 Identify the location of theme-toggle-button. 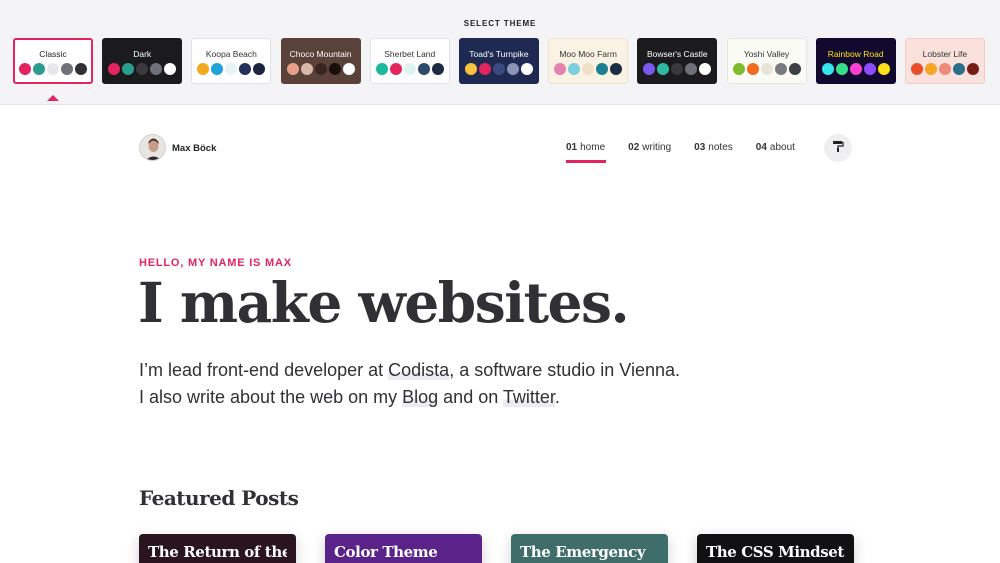
(838, 148).